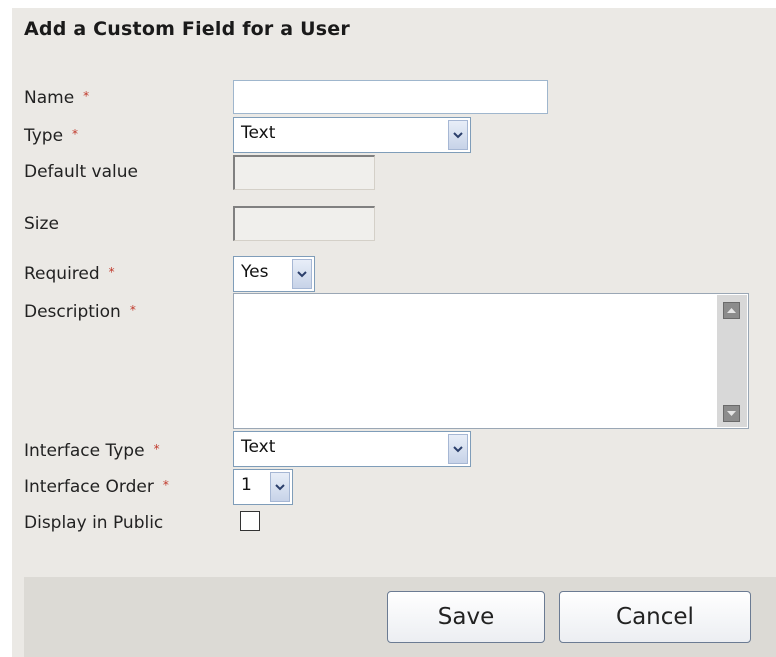 The height and width of the screenshot is (657, 776). What do you see at coordinates (732, 361) in the screenshot?
I see `description-scrollbar` at bounding box center [732, 361].